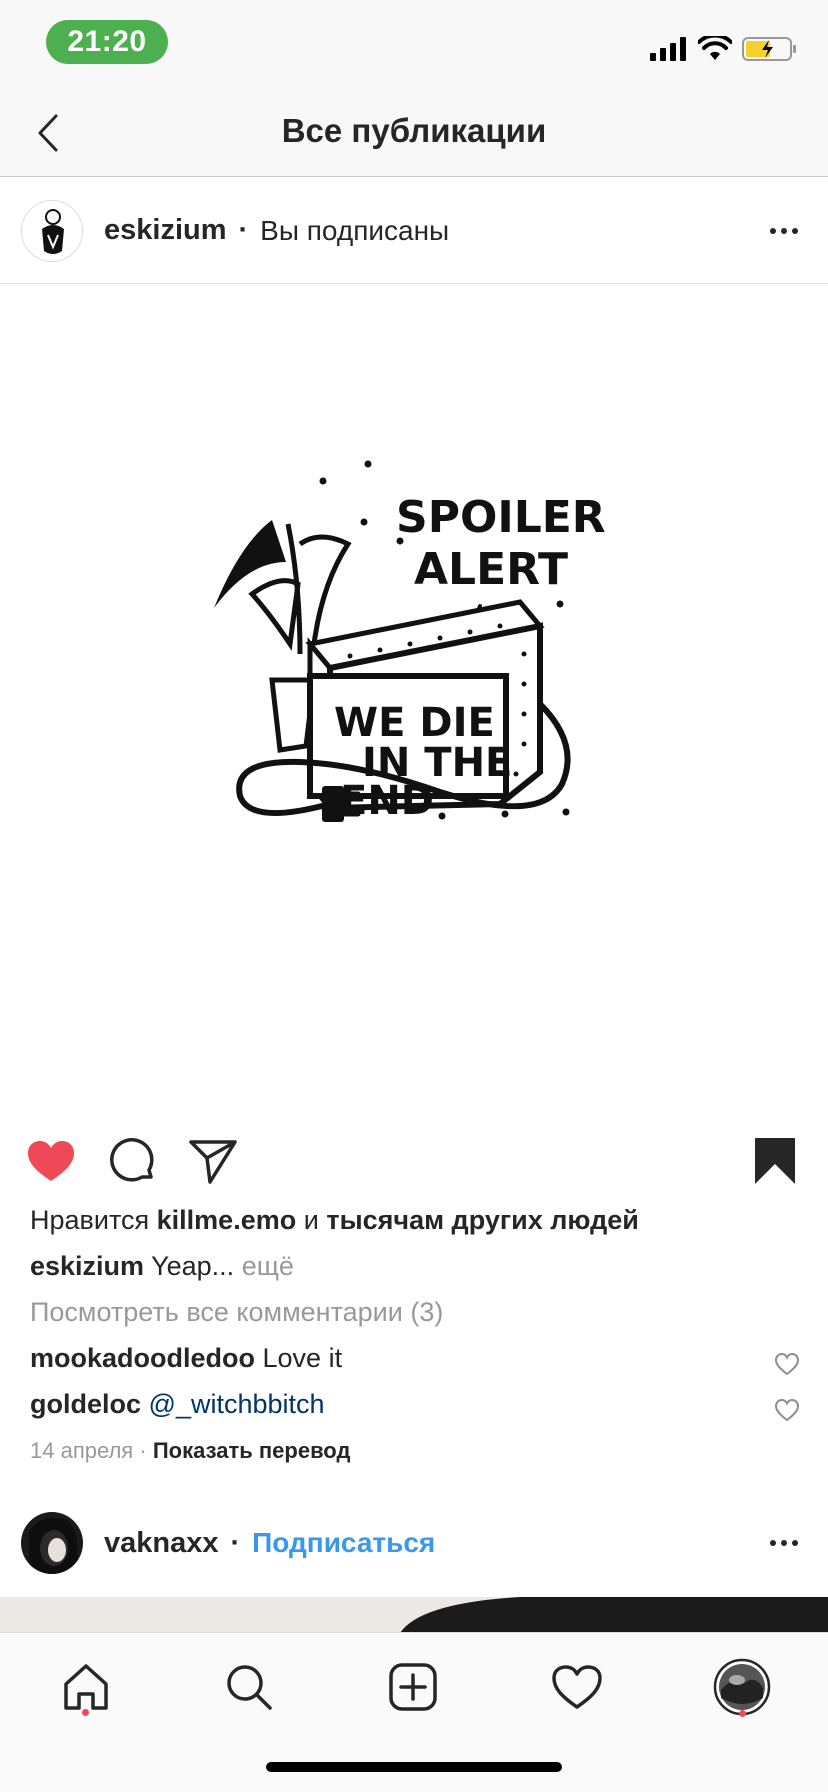 This screenshot has height=1792, width=828. I want to click on next-post-username: vaknaxx, so click(161, 1543).